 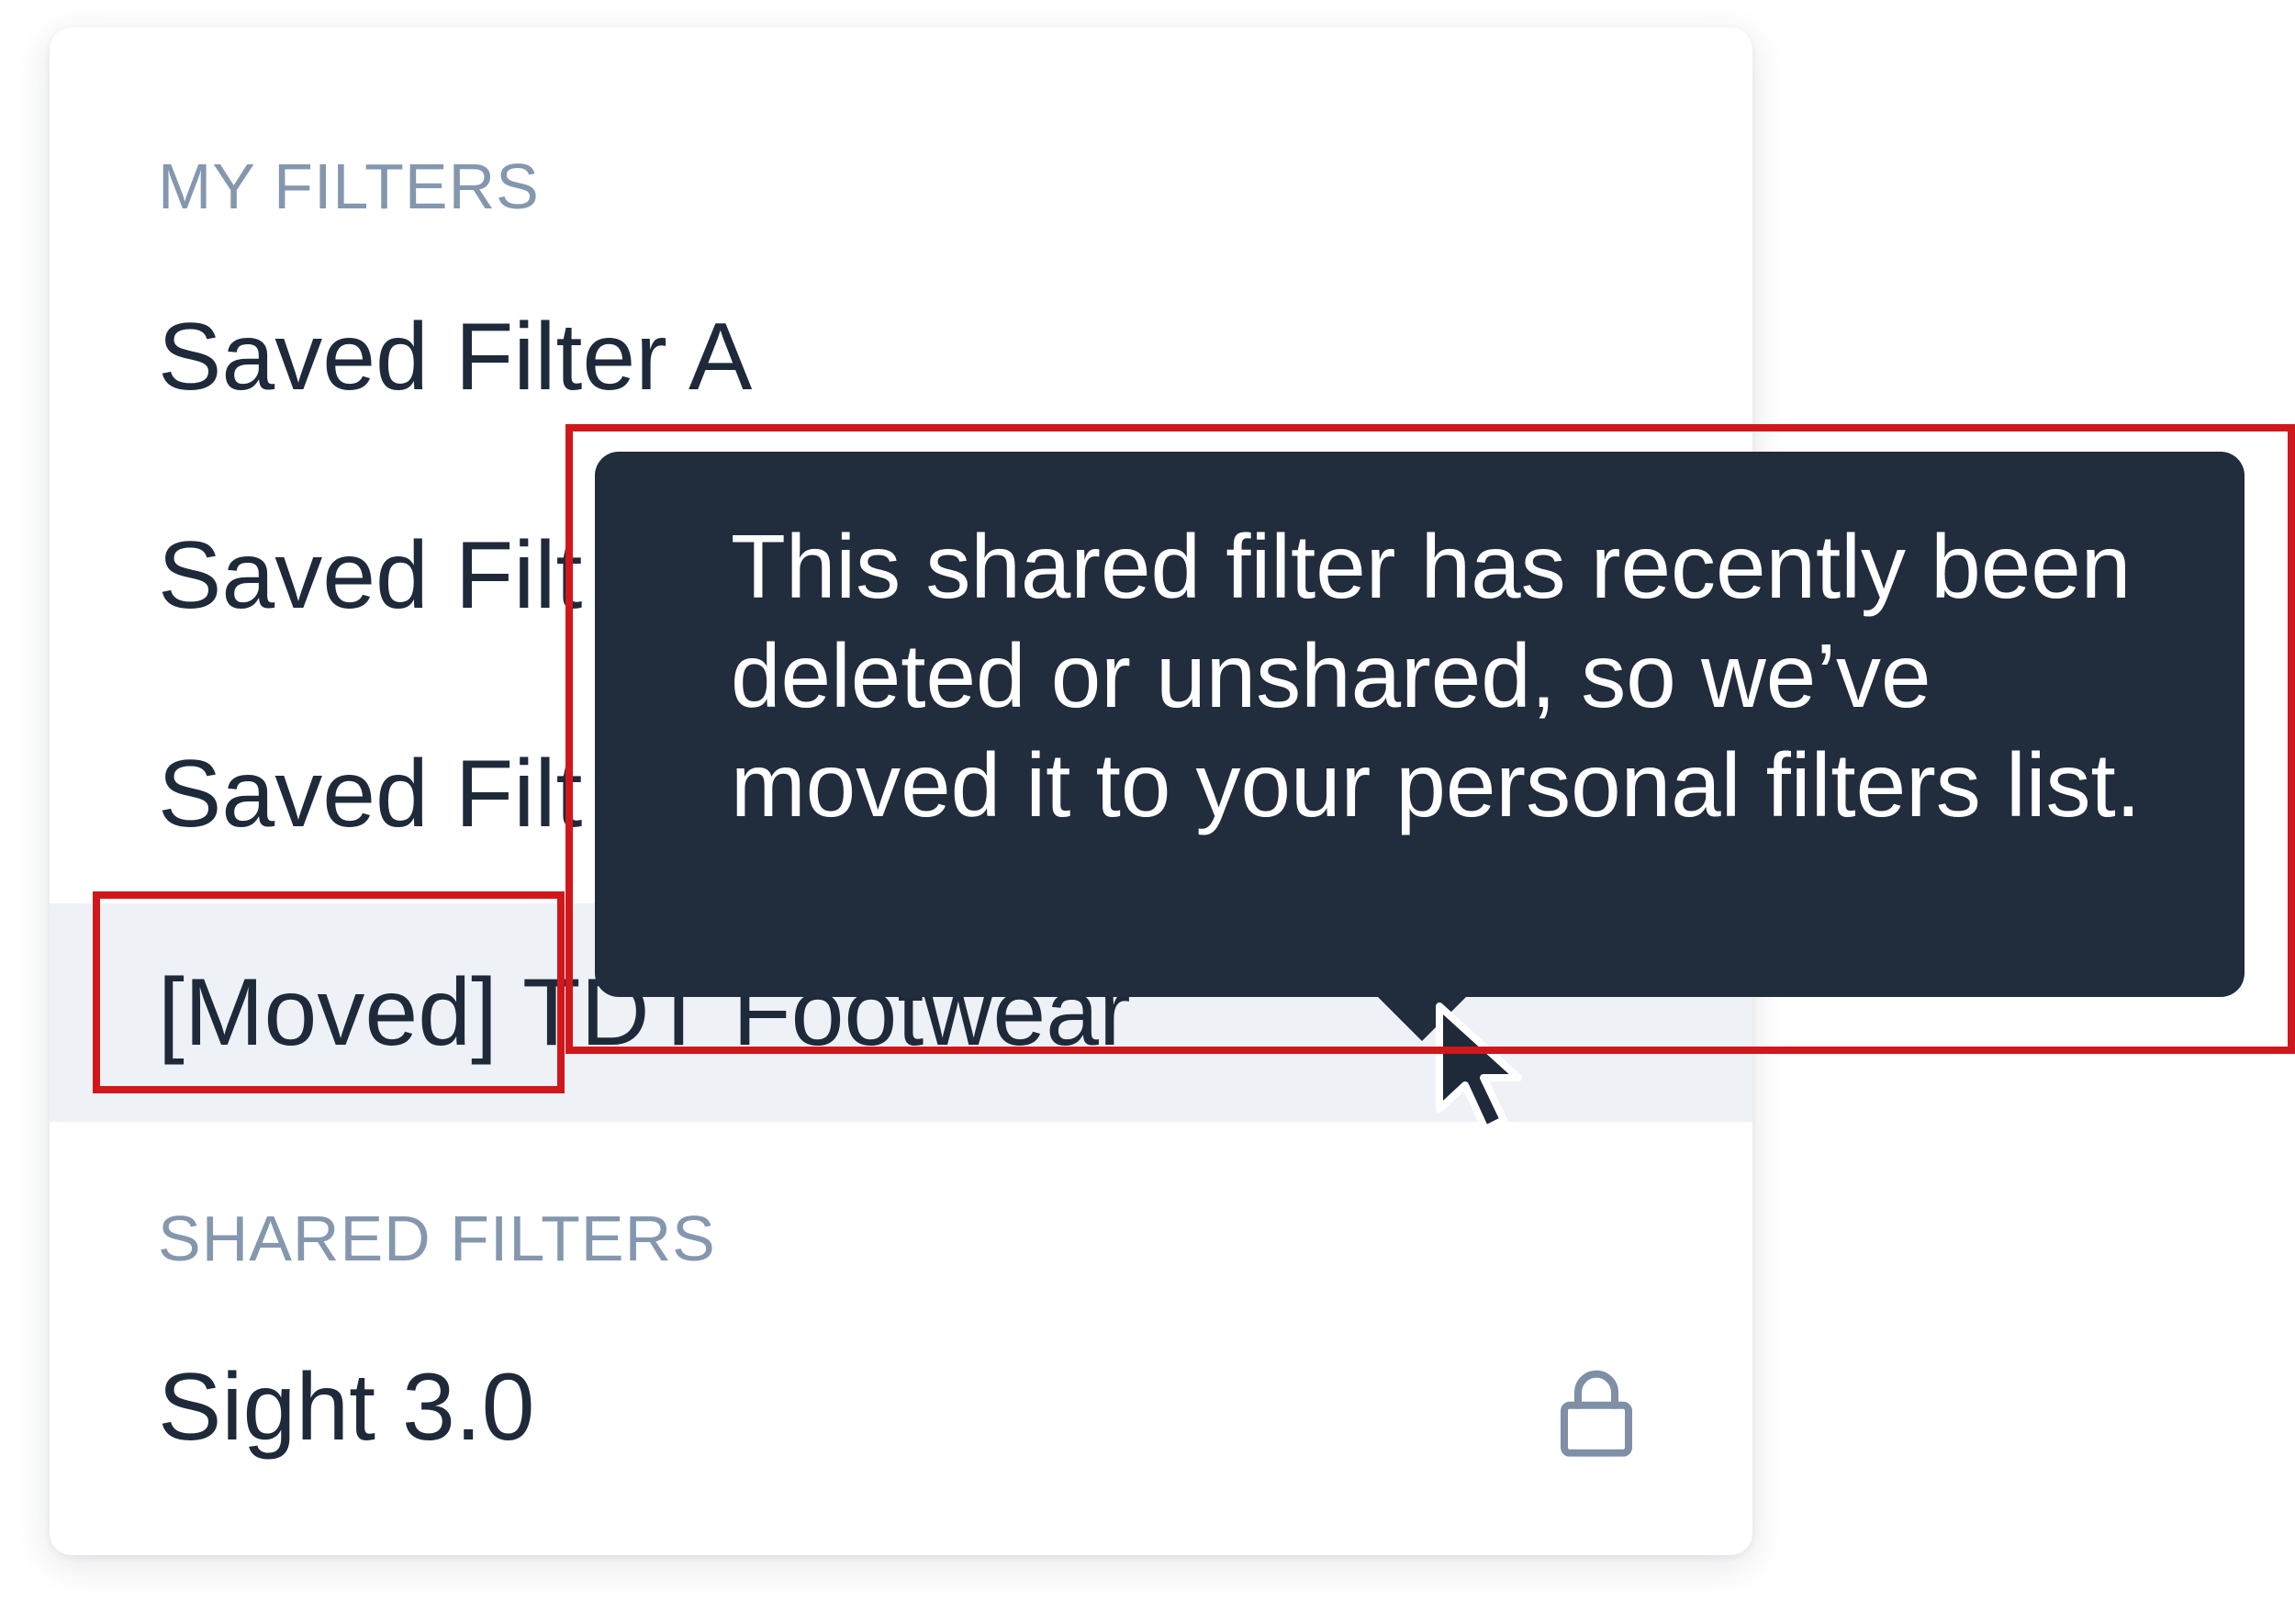 What do you see at coordinates (901, 1407) in the screenshot?
I see `filter-item-sight-3-0: Sight 3.0` at bounding box center [901, 1407].